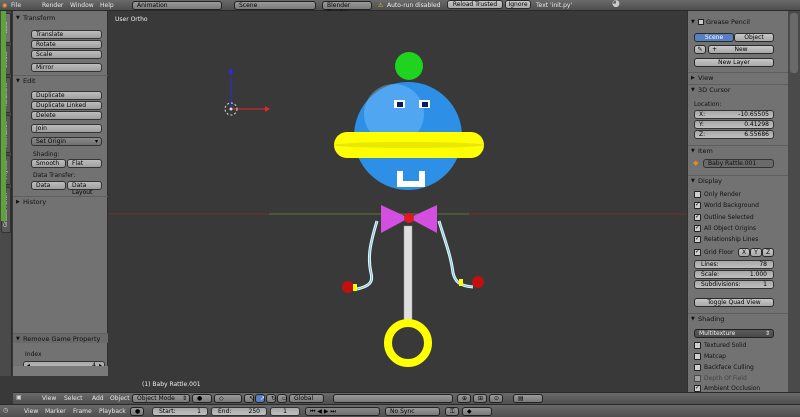 The image size is (800, 417). What do you see at coordinates (697, 194) in the screenshot?
I see `only-render-checkbox` at bounding box center [697, 194].